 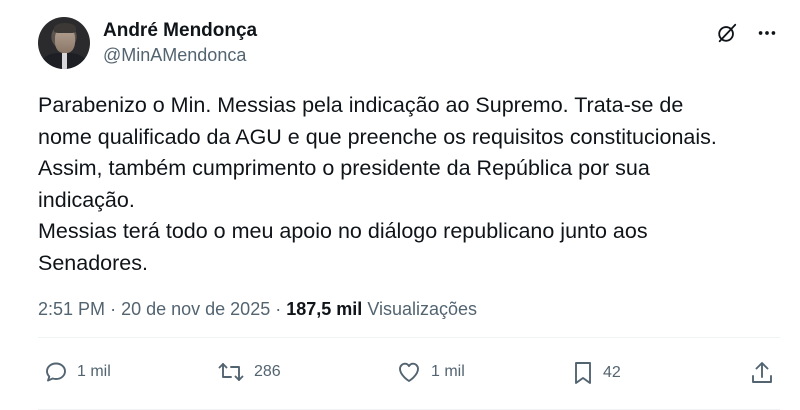 What do you see at coordinates (180, 31) in the screenshot?
I see `author-display-name: André Mendonça` at bounding box center [180, 31].